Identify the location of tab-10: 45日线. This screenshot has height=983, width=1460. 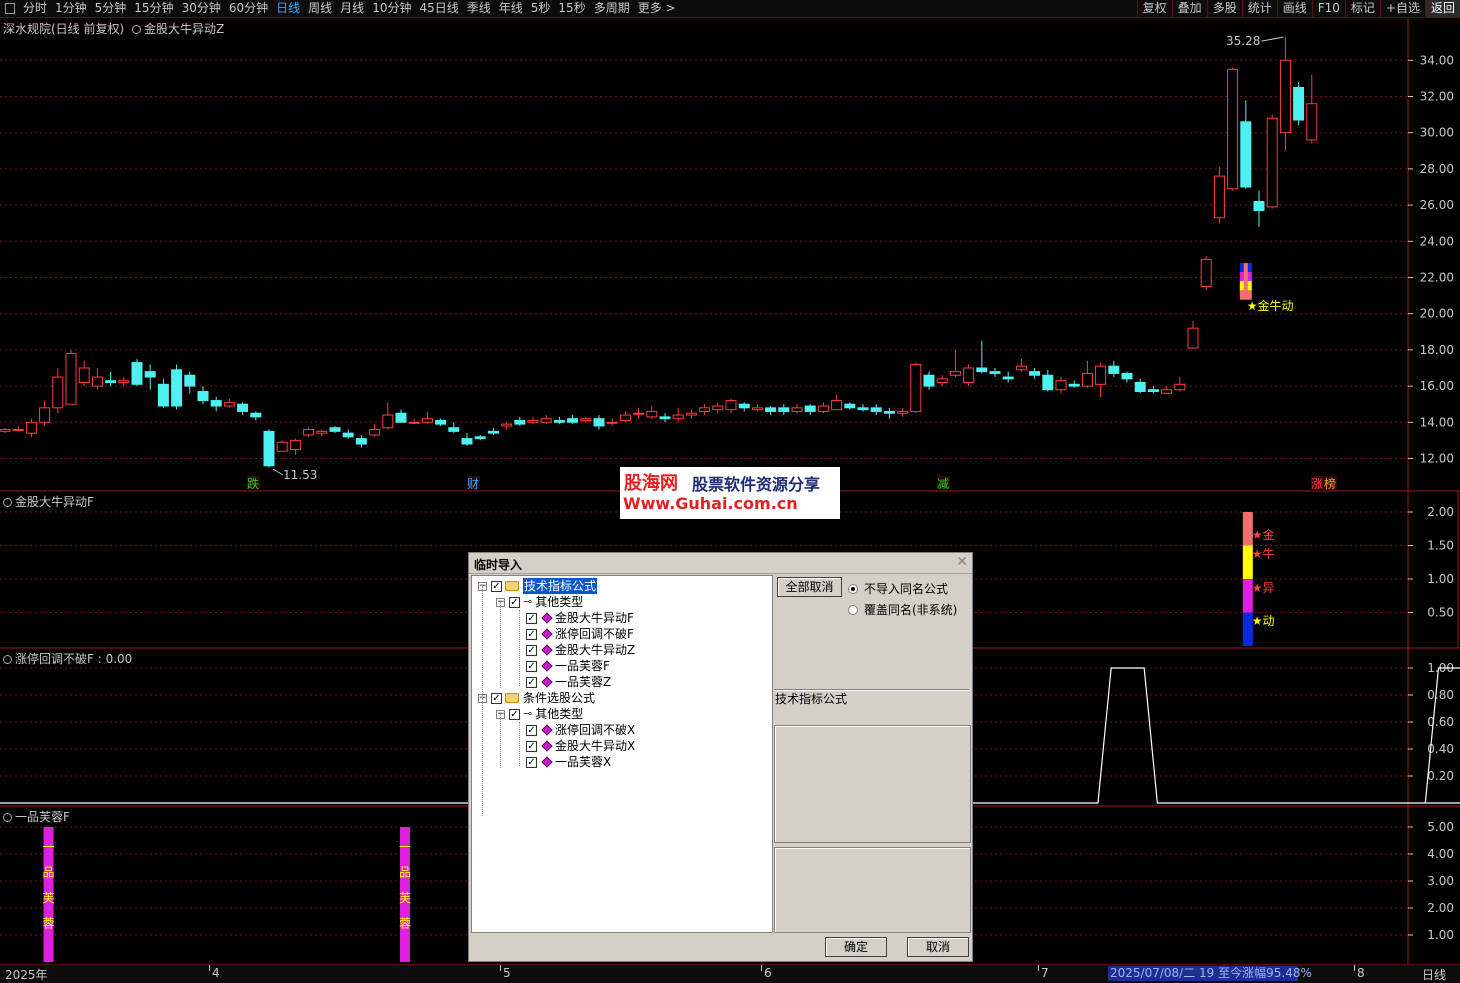
(438, 8).